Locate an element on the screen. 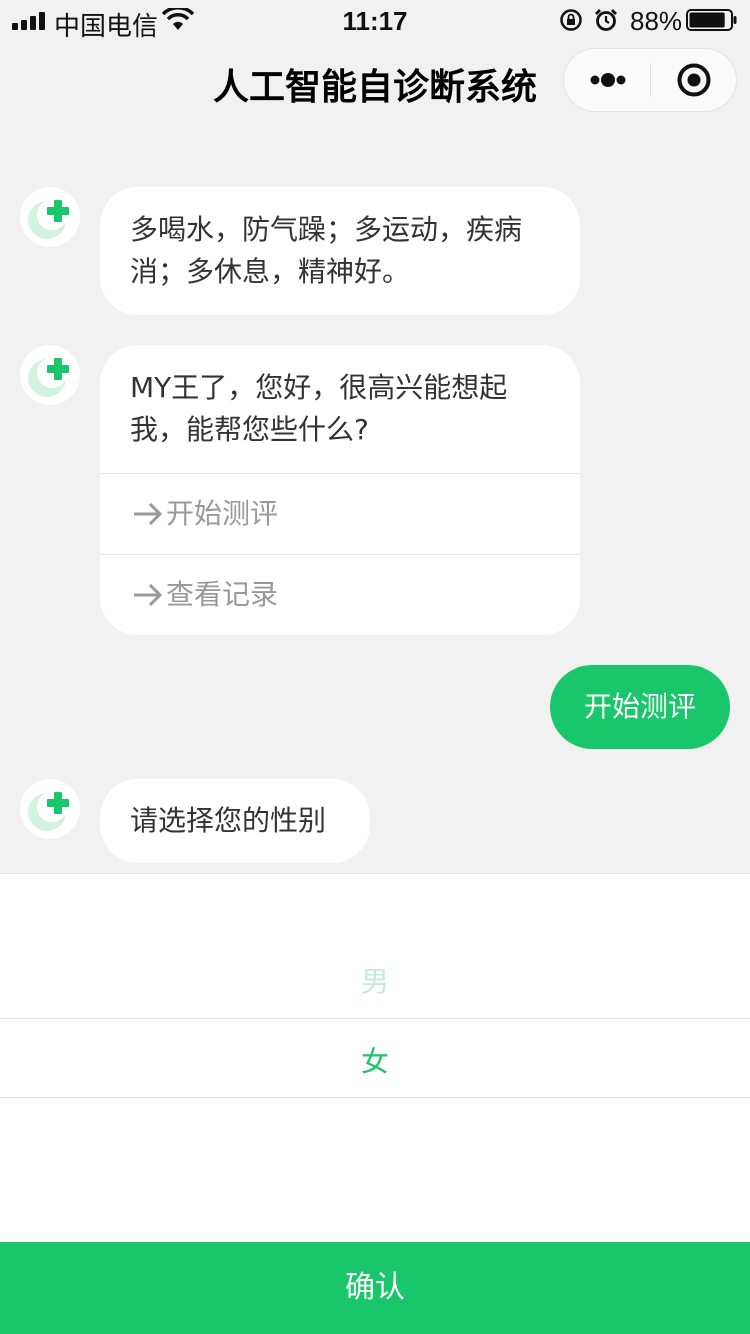 The image size is (750, 1334). bot-message-bubble: 多喝水，防气躁；多运动，疾病消；多休息，精神好。 is located at coordinates (340, 251).